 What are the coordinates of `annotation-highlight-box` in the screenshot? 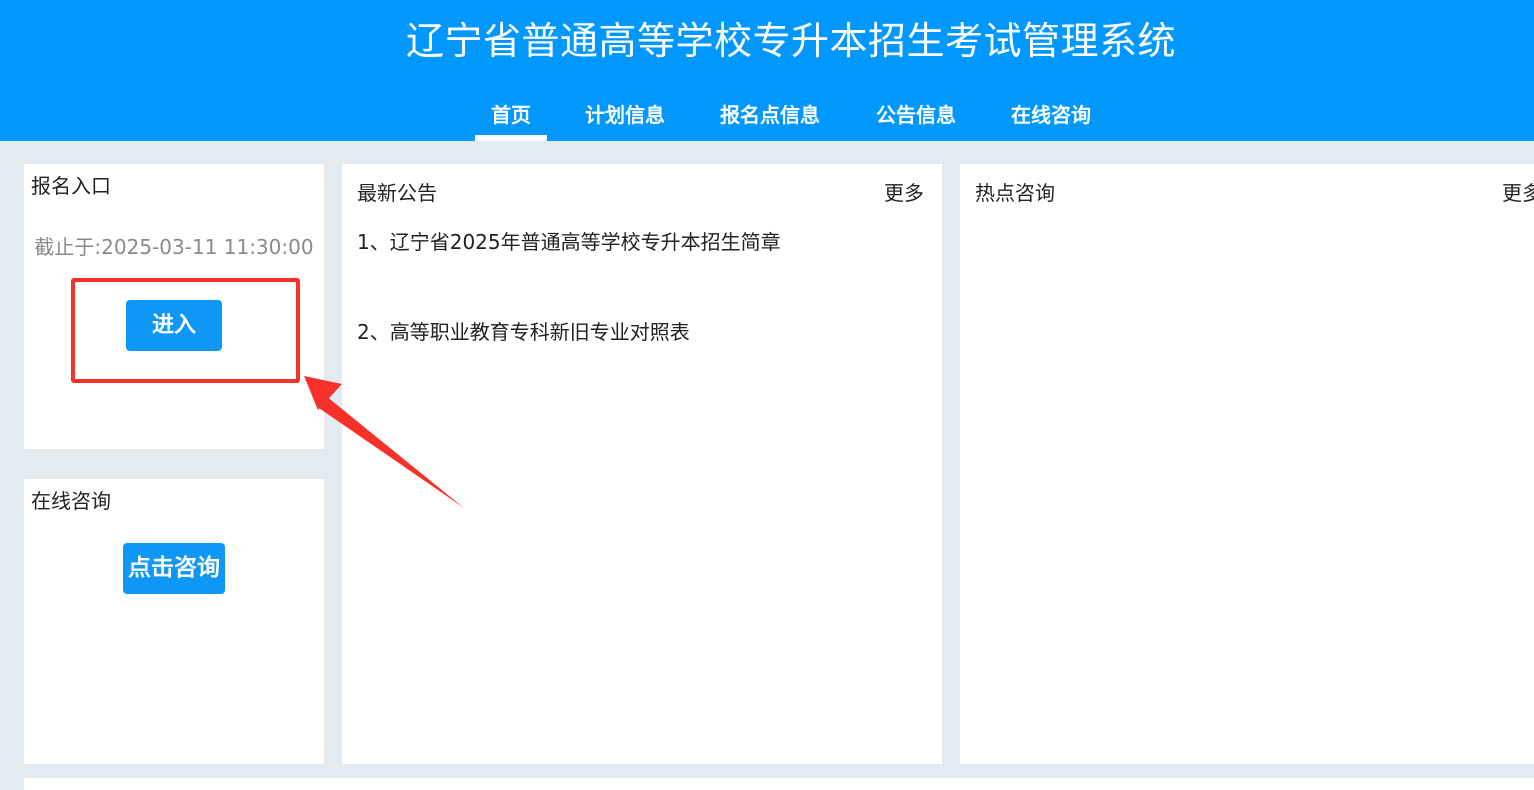 It's located at (185, 330).